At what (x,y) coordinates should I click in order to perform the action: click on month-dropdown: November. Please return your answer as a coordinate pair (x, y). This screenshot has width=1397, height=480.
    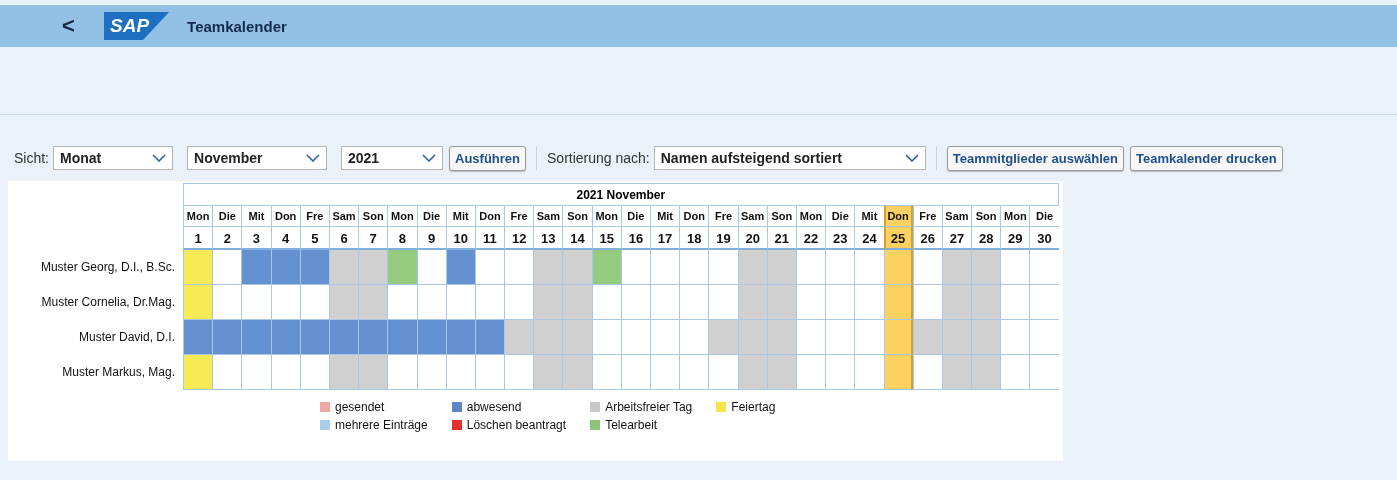
    Looking at the image, I should click on (257, 158).